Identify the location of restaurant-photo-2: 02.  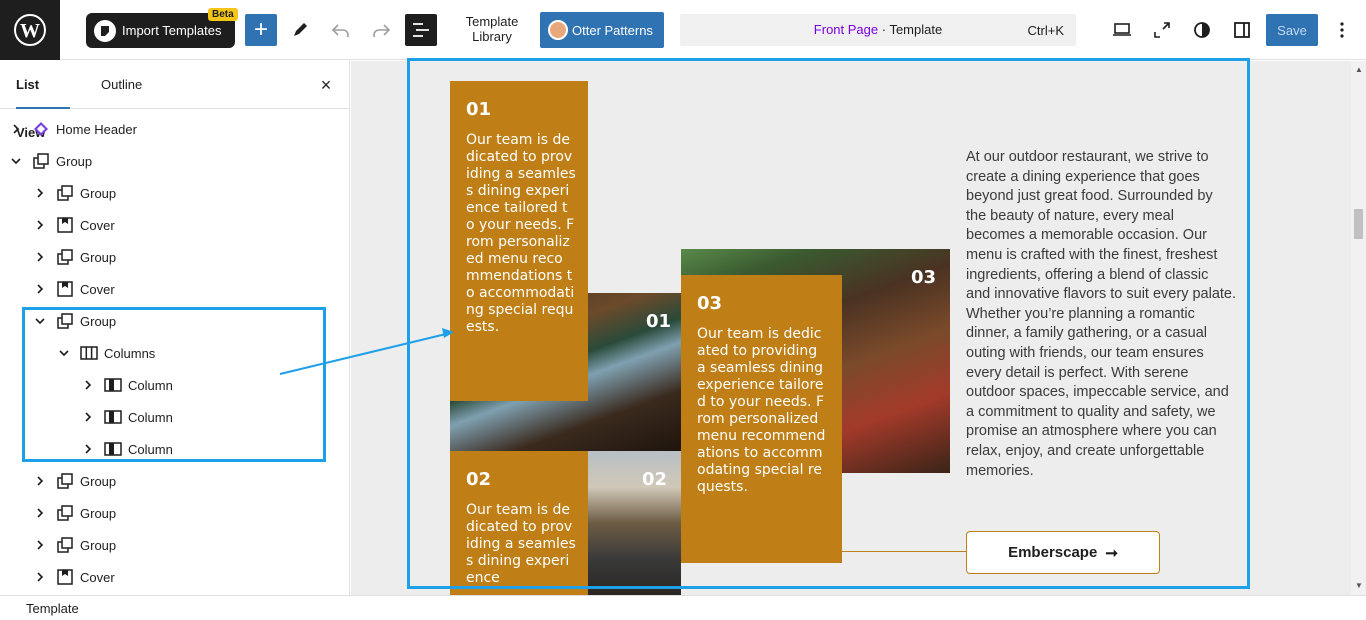
(634, 523).